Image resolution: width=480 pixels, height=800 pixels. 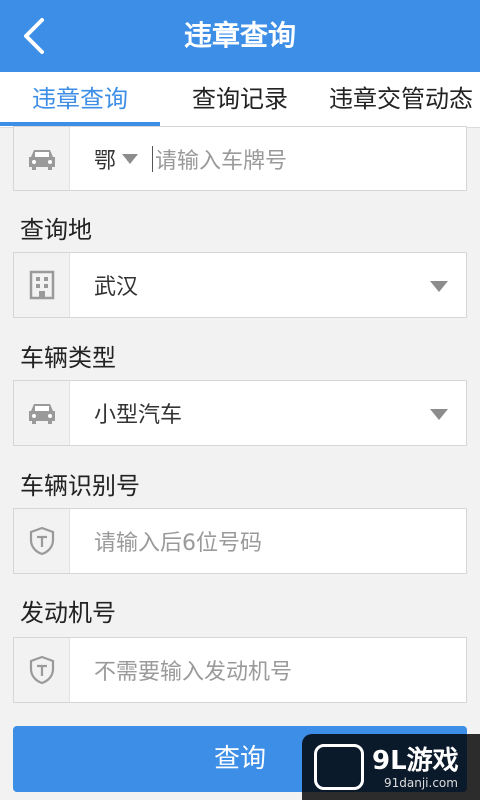 What do you see at coordinates (68, 358) in the screenshot?
I see `vehicle-type-label: 车辆类型` at bounding box center [68, 358].